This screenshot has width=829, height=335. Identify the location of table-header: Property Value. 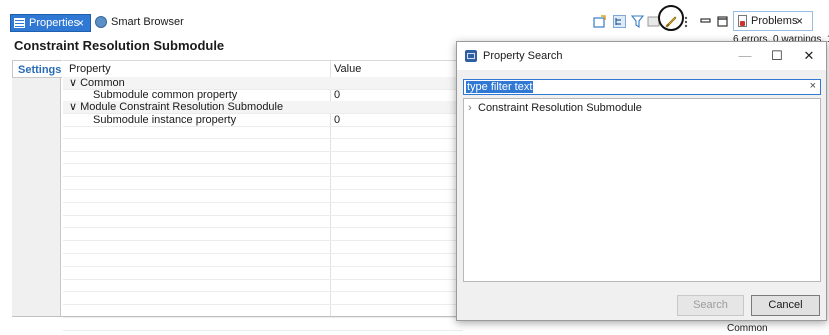
(263, 69).